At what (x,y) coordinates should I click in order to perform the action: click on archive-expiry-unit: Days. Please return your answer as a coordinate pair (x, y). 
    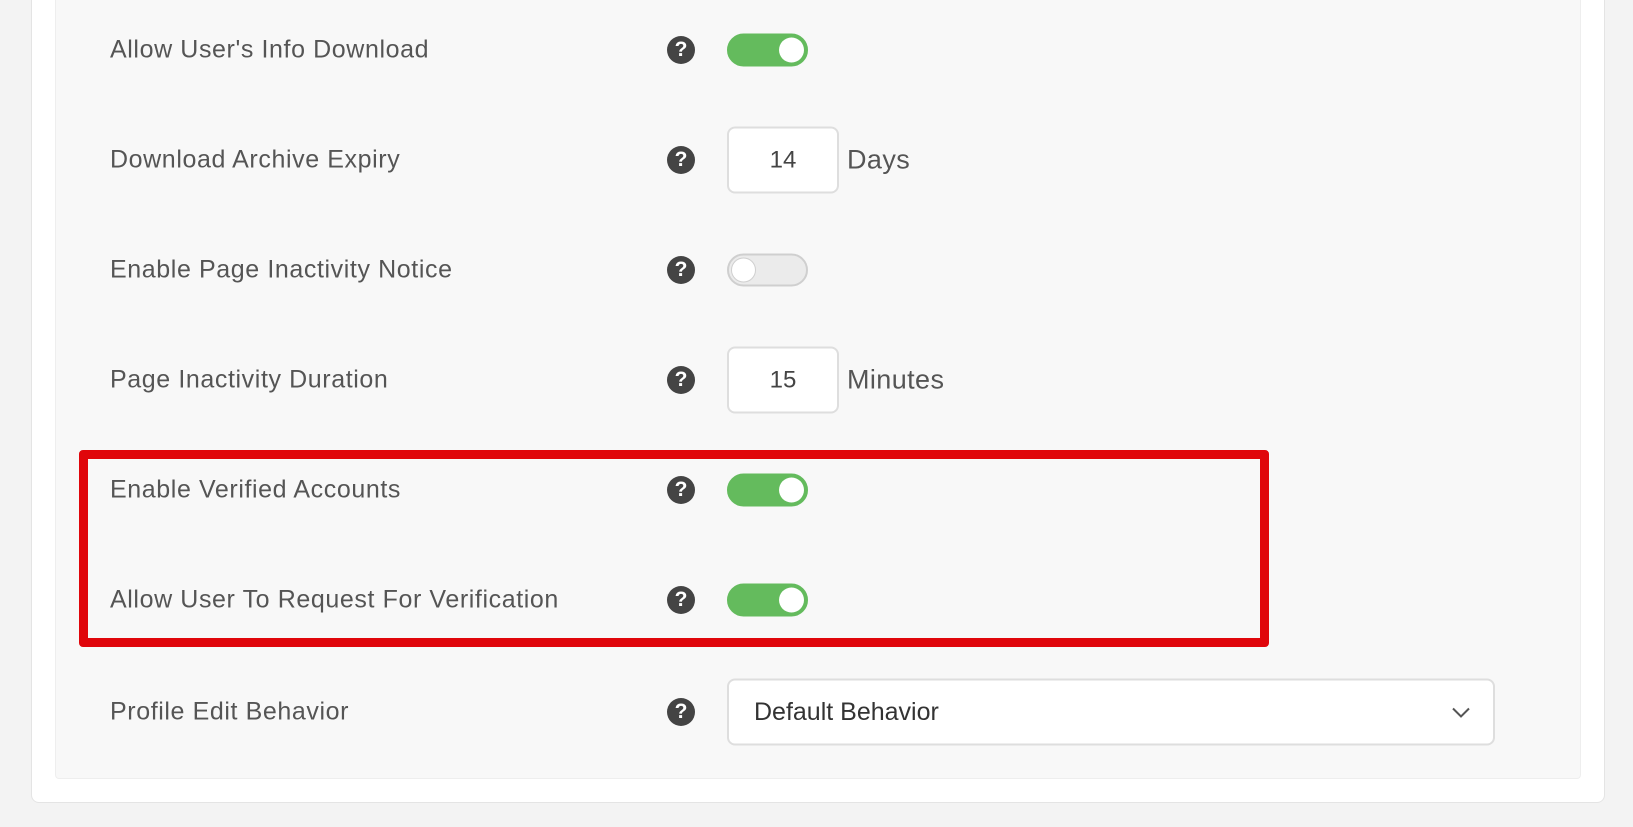
    Looking at the image, I should click on (879, 159).